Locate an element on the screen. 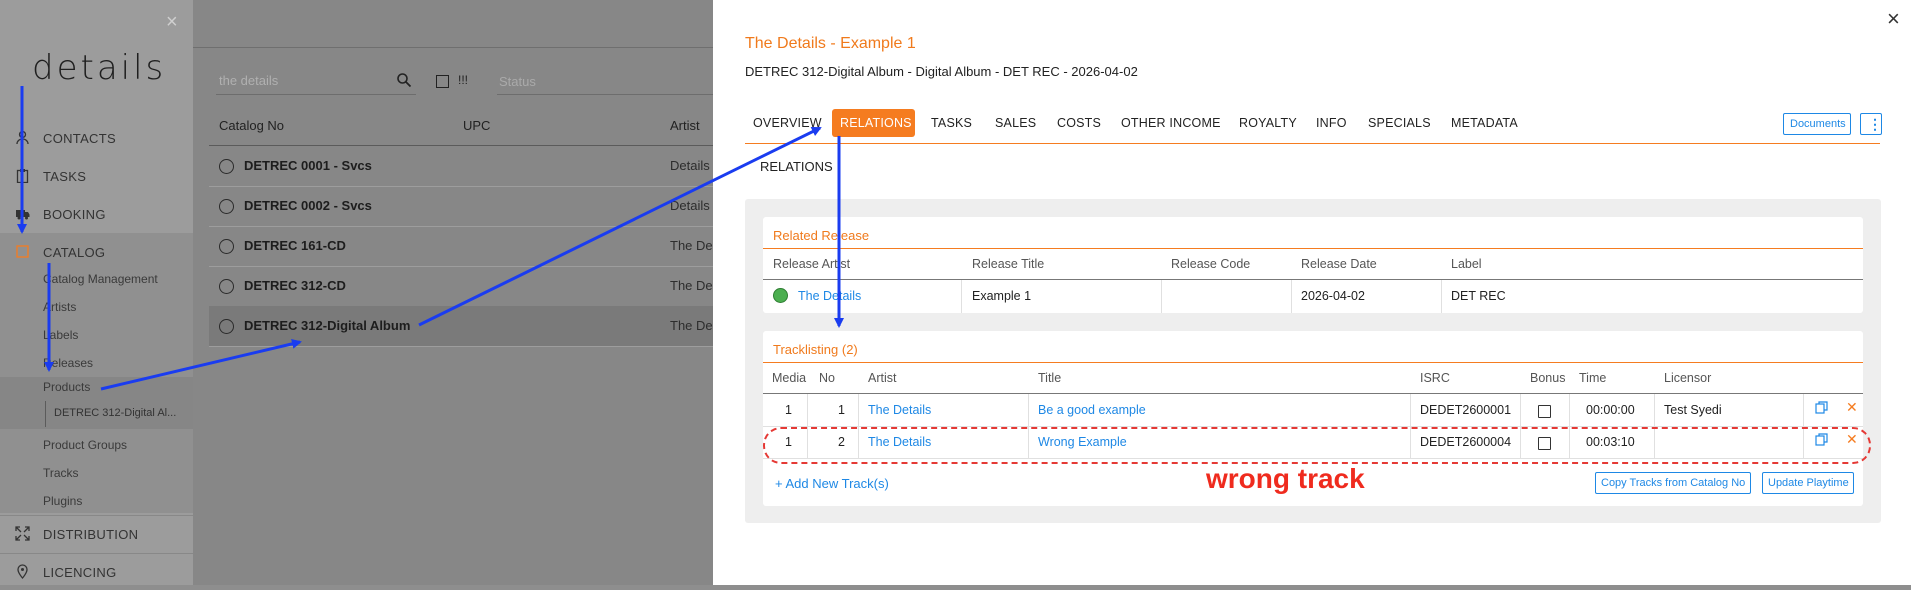 Image resolution: width=1911 pixels, height=590 pixels. table-row: DETREC 161-CD The De is located at coordinates (461, 246).